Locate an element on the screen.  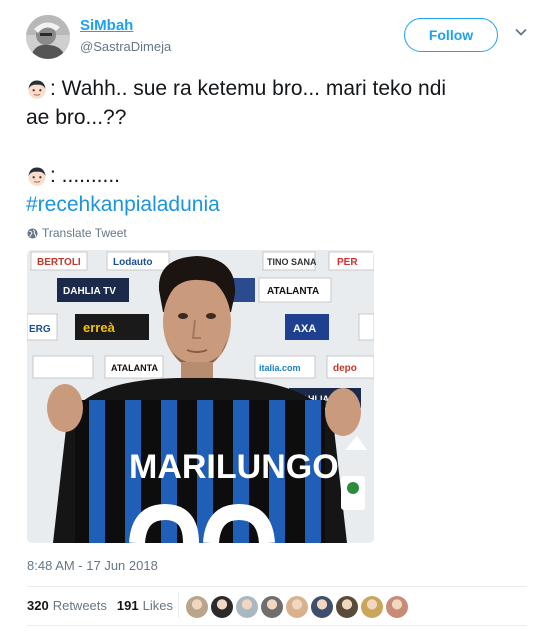
sponsor-text: italia.com is located at coordinates (280, 368).